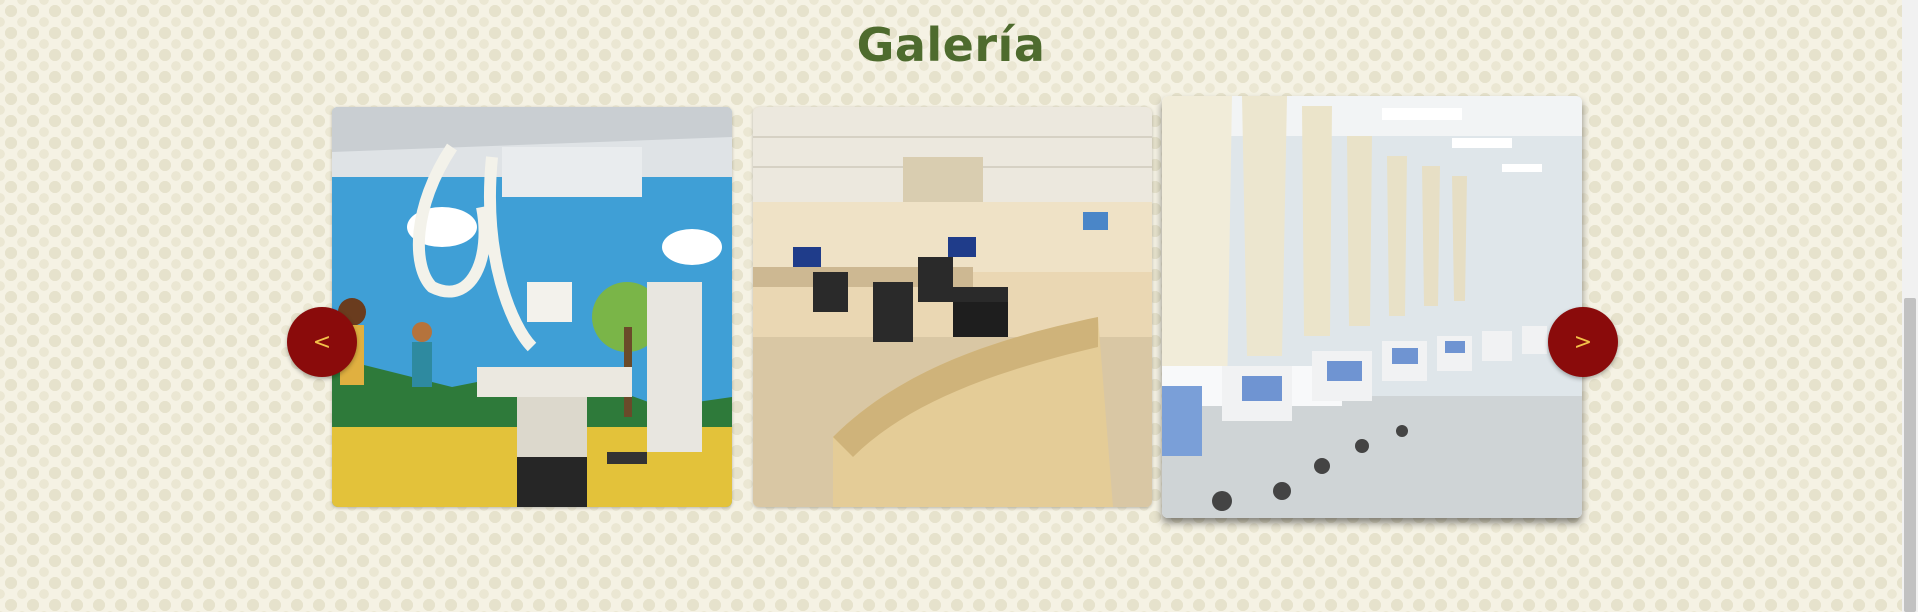  I want to click on scrollbar-thumb, so click(1910, 455).